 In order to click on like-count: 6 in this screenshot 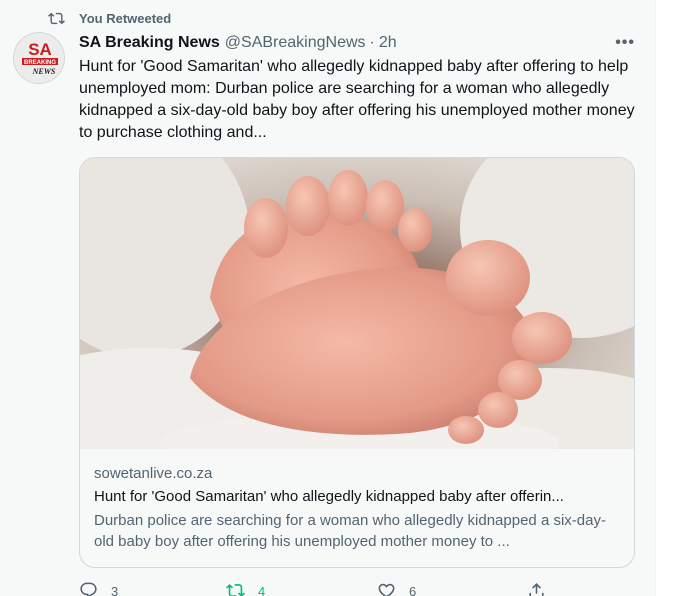, I will do `click(413, 590)`.